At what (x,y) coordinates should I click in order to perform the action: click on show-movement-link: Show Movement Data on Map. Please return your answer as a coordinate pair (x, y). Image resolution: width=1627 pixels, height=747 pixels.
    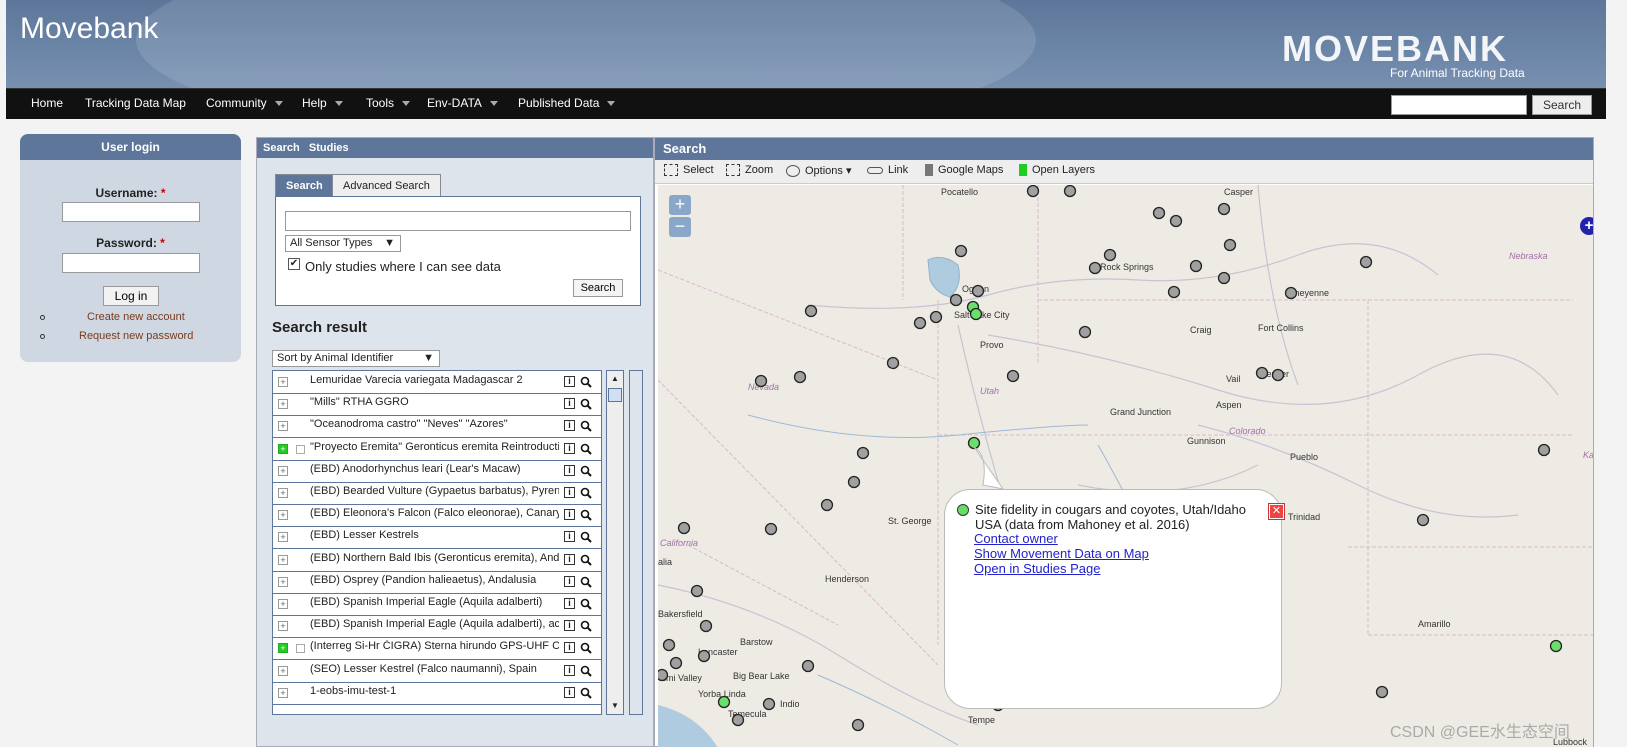
    Looking at the image, I should click on (1061, 553).